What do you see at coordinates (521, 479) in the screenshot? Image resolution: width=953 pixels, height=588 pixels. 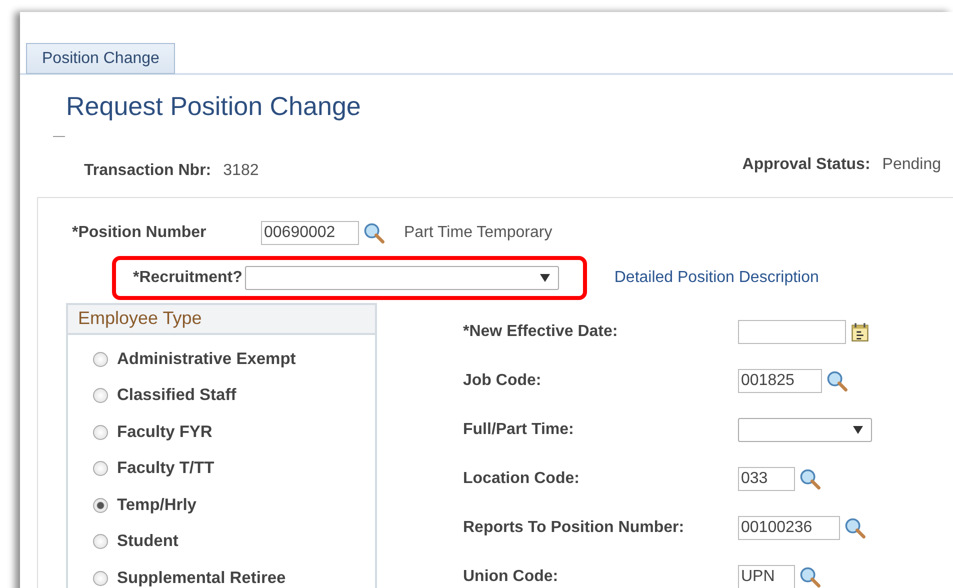 I see `field-label: Location Code:` at bounding box center [521, 479].